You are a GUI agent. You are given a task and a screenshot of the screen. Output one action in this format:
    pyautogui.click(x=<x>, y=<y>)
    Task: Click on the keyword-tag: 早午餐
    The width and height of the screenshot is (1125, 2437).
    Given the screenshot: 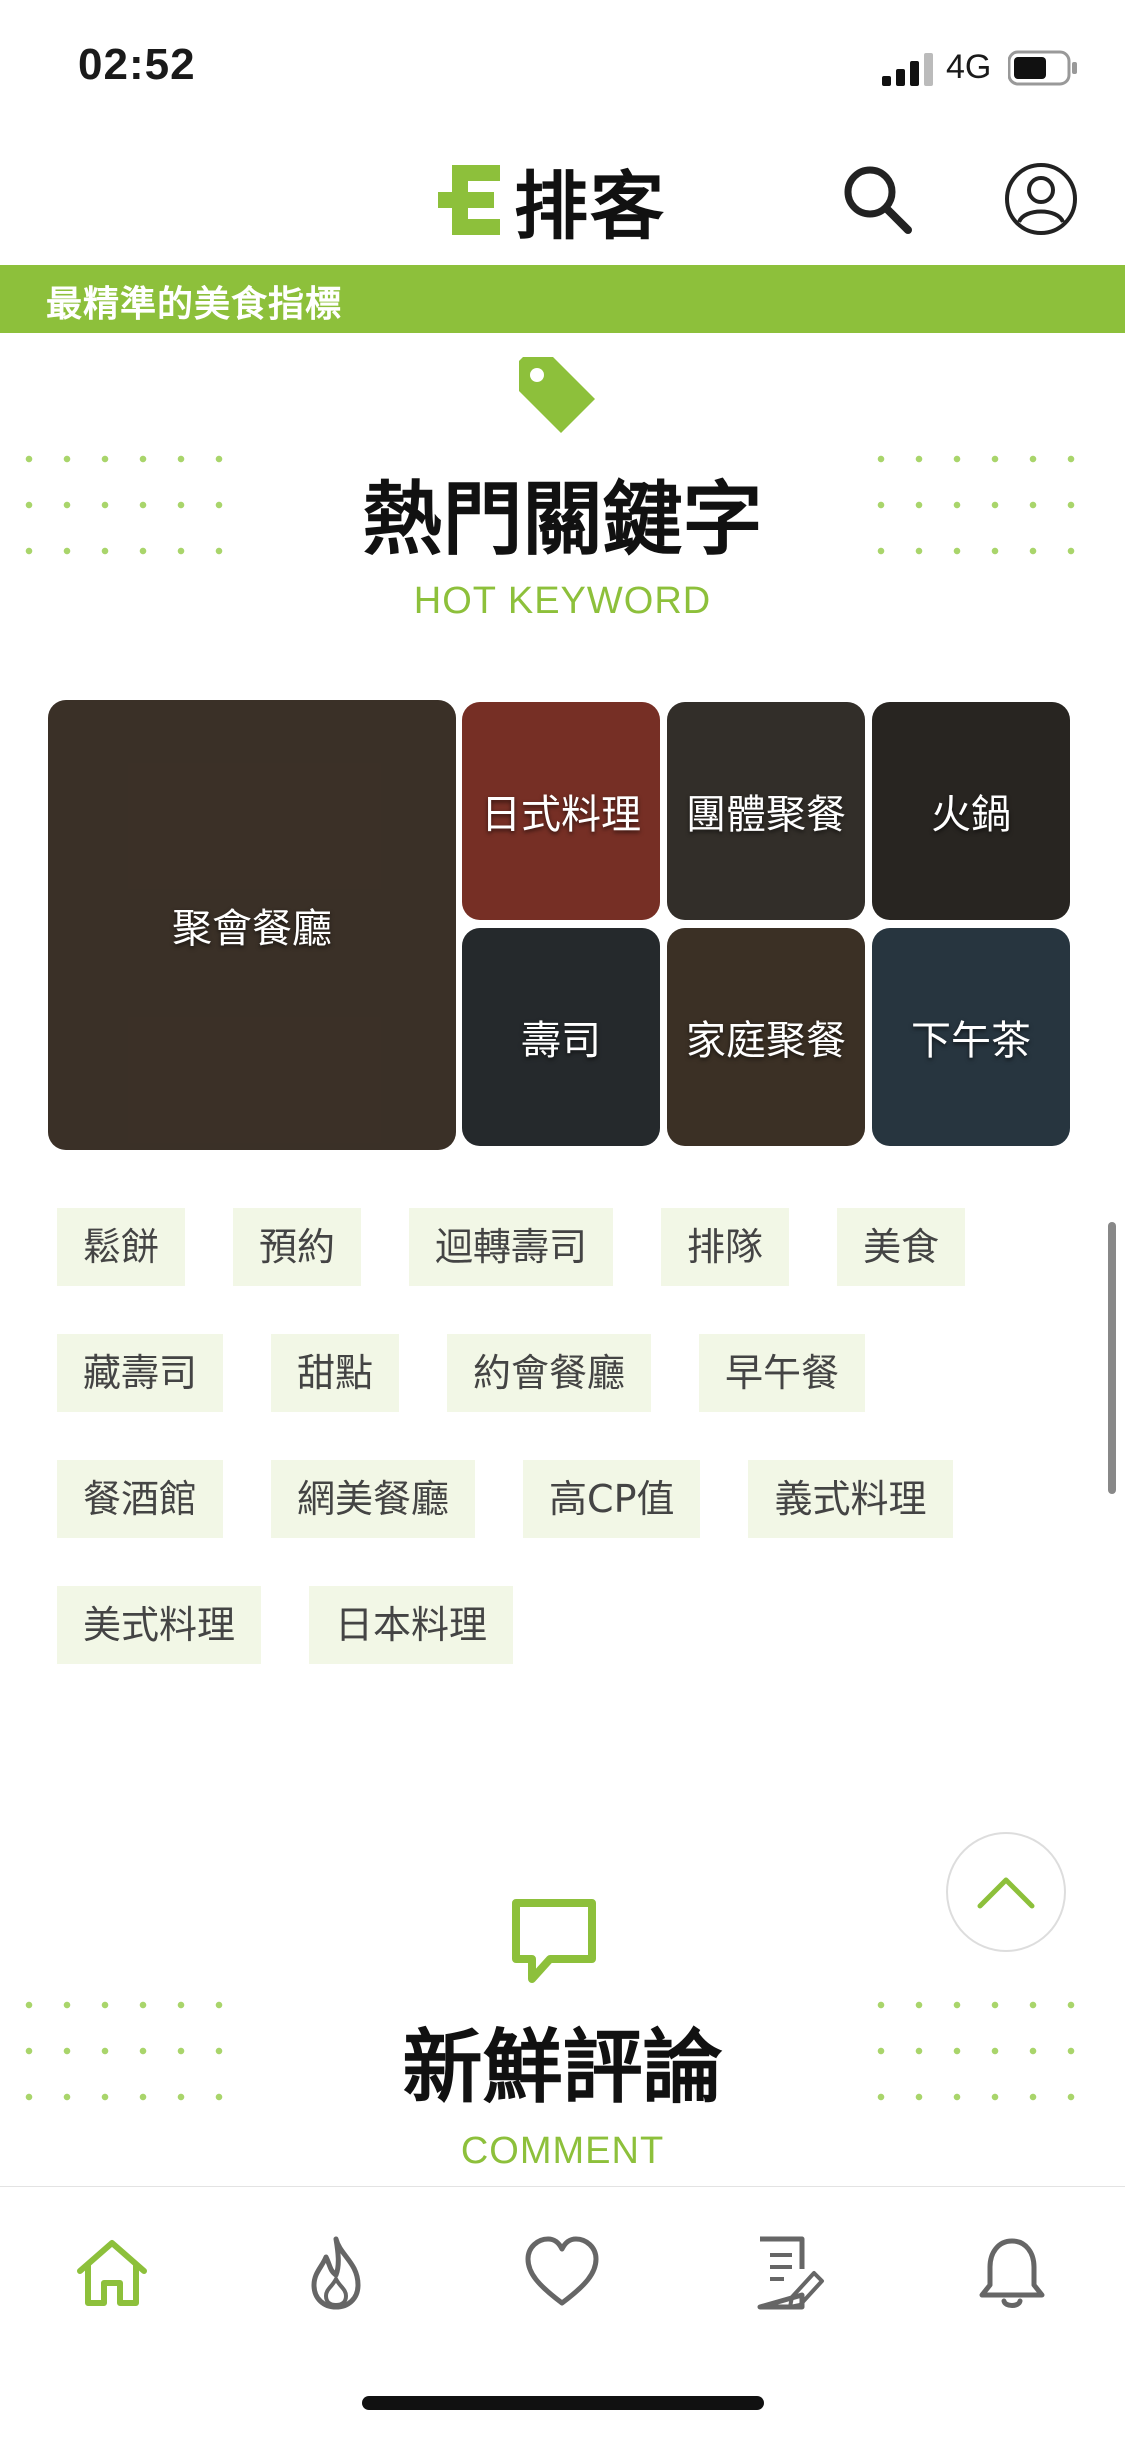 What is the action you would take?
    pyautogui.click(x=782, y=1373)
    